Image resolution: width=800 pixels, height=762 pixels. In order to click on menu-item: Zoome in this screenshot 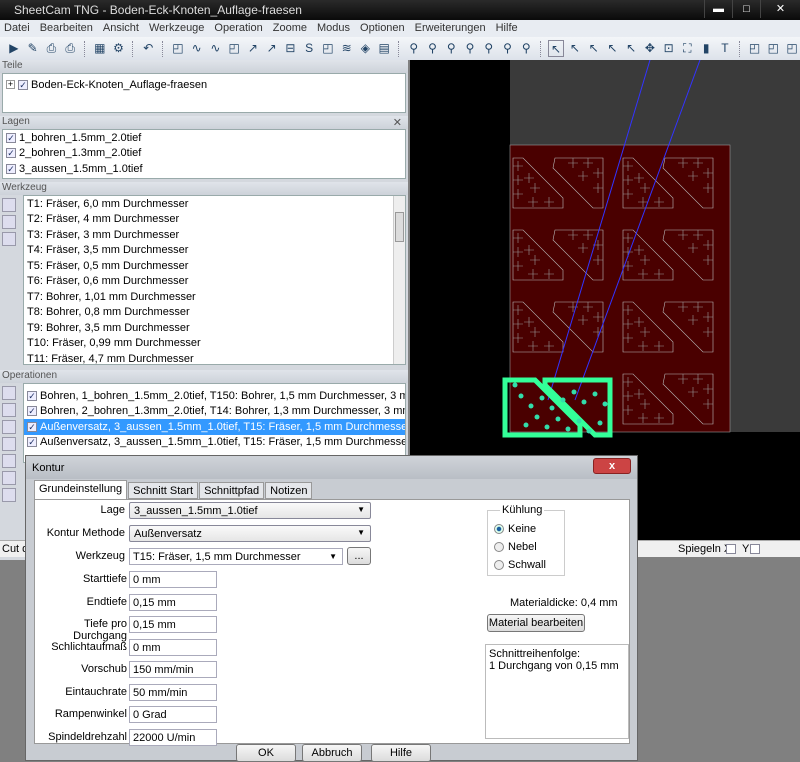, I will do `click(291, 28)`.